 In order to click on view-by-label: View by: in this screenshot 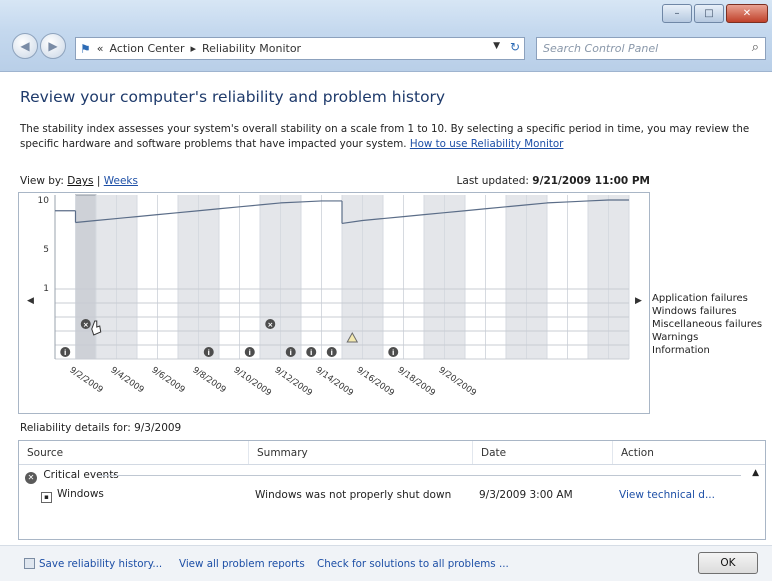, I will do `click(42, 181)`.